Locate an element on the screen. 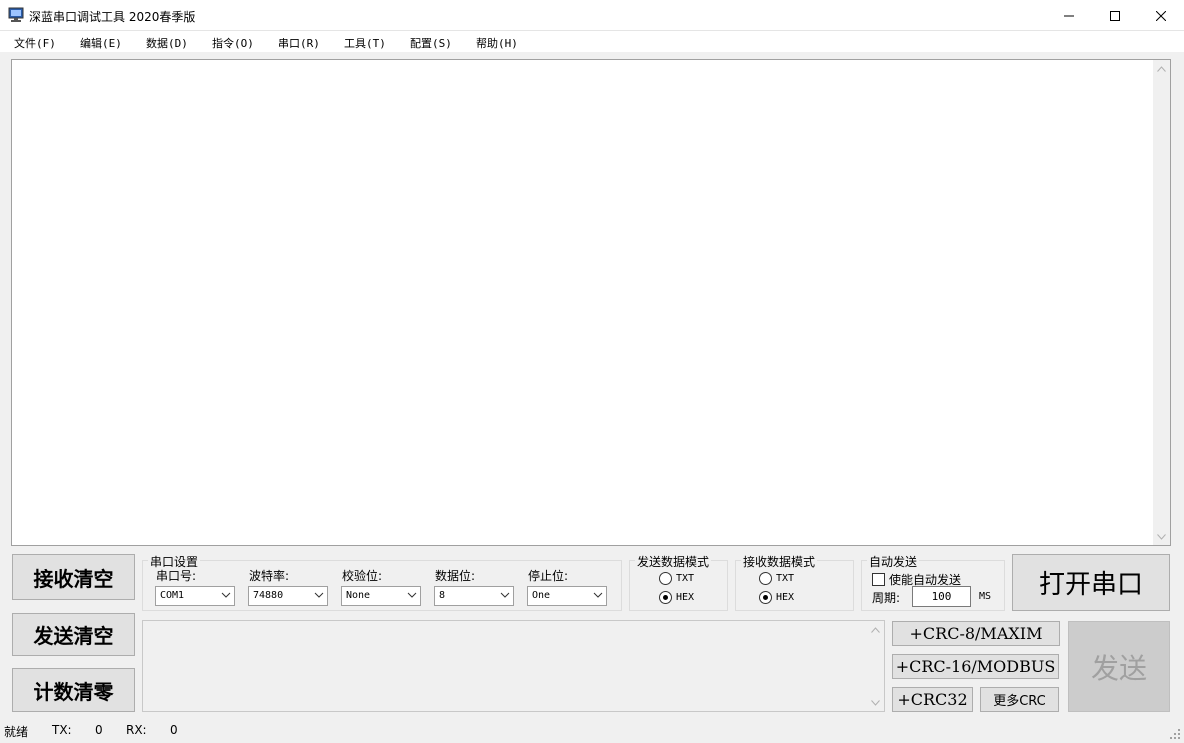 This screenshot has width=1184, height=743. baud-select: 74880 is located at coordinates (288, 596).